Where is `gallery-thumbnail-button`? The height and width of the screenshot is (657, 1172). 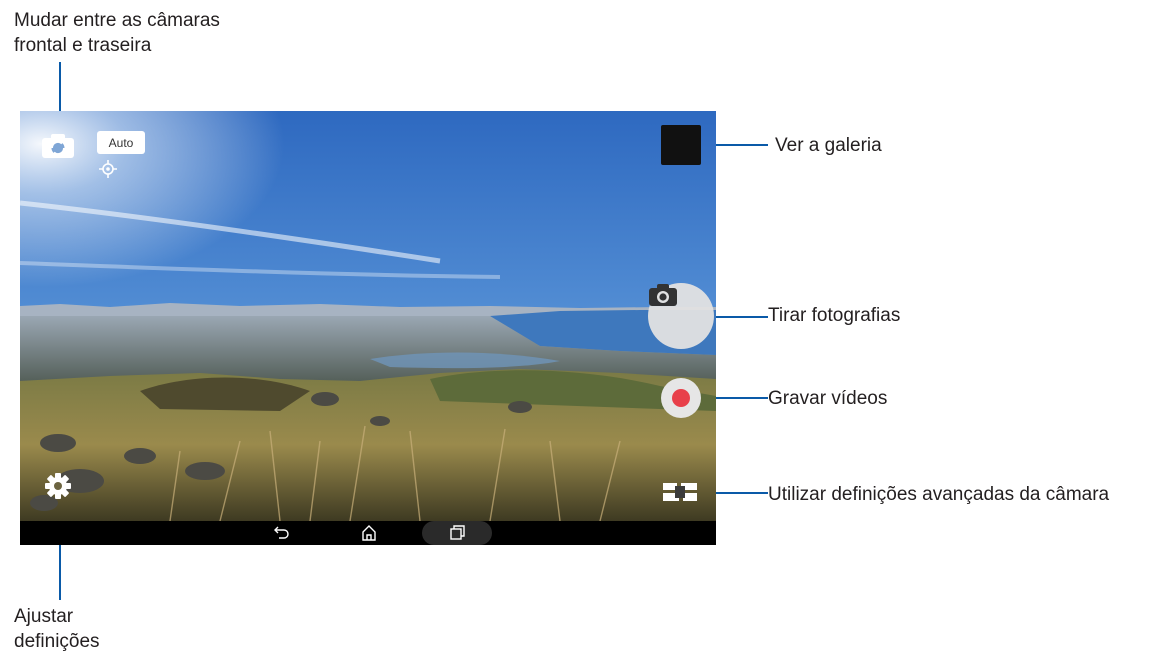 gallery-thumbnail-button is located at coordinates (681, 145).